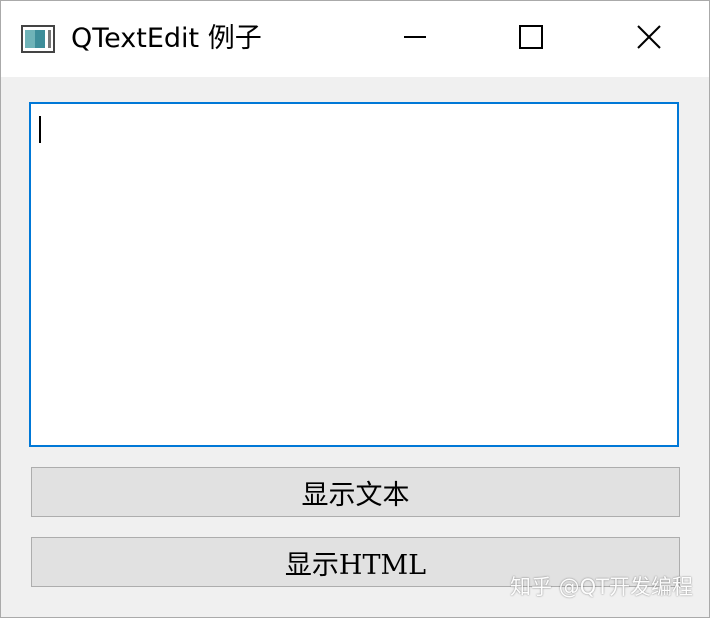 The height and width of the screenshot is (618, 710). I want to click on app-icon, so click(38, 39).